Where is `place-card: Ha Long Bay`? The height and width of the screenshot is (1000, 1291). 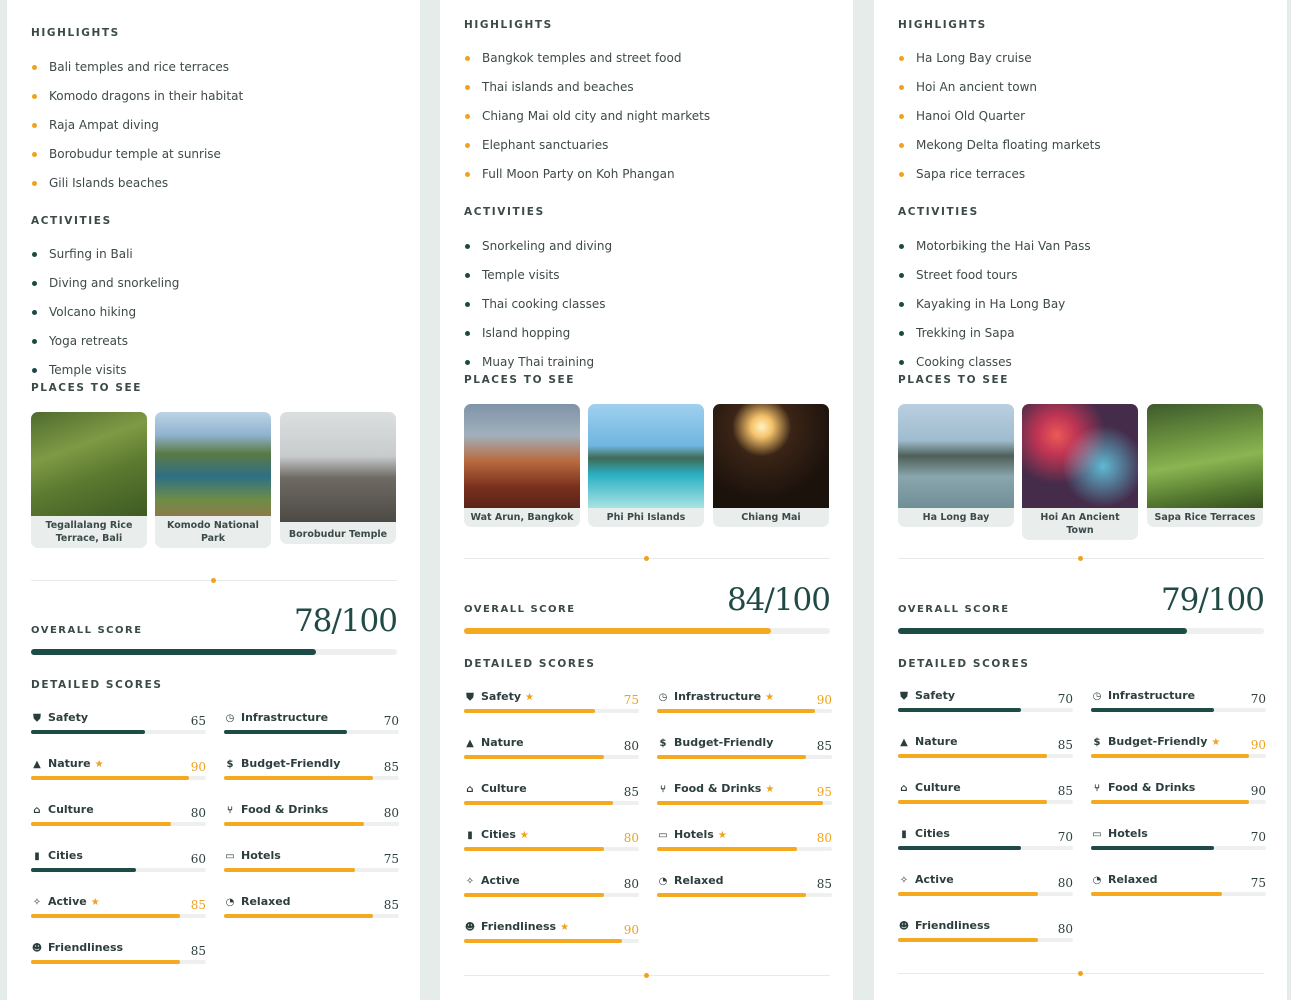
place-card: Ha Long Bay is located at coordinates (956, 465).